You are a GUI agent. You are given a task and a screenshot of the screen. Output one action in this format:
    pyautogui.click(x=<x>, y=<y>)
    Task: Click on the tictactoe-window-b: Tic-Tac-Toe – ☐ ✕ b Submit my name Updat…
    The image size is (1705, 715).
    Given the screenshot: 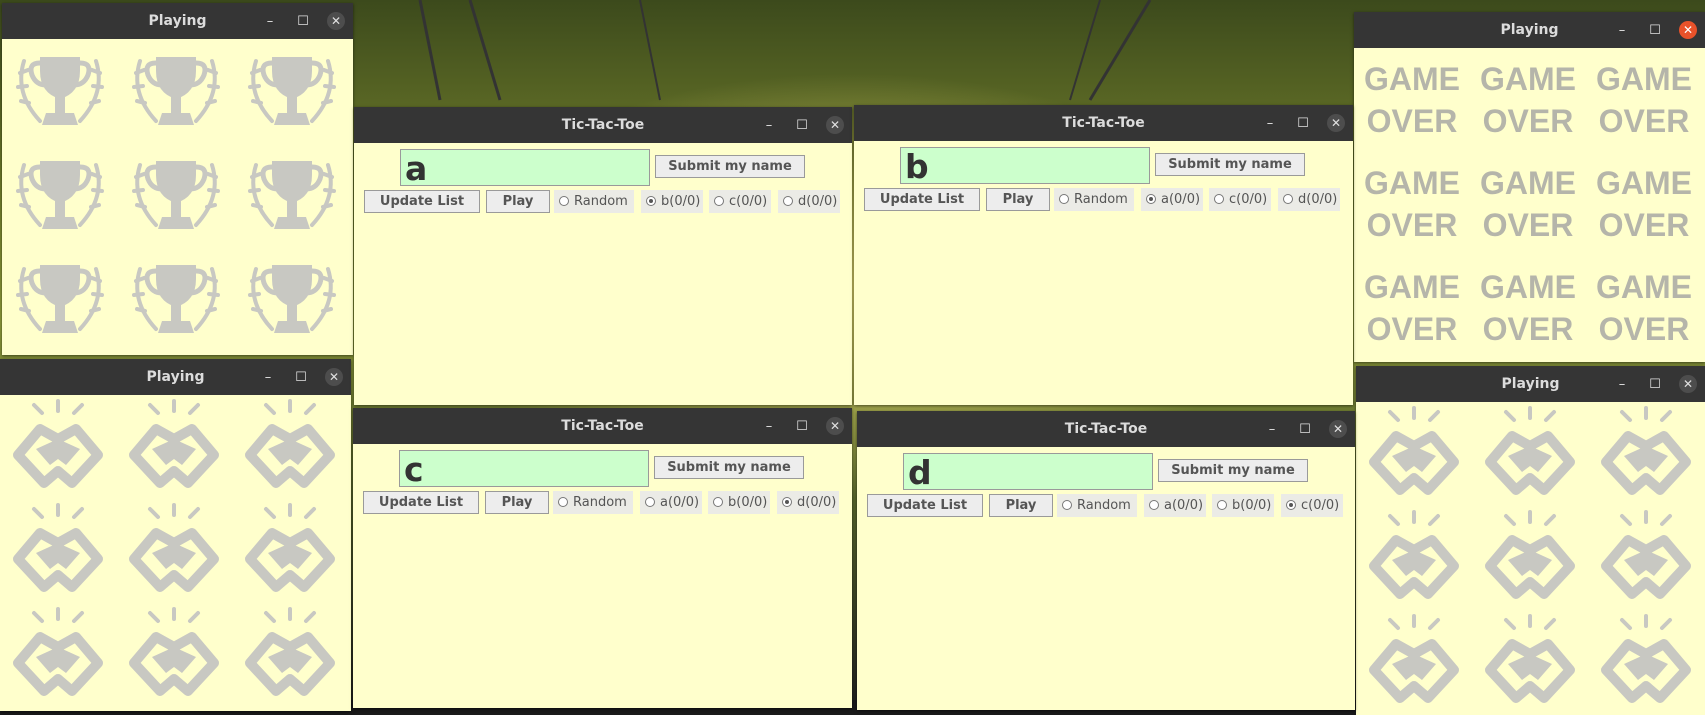 What is the action you would take?
    pyautogui.click(x=1103, y=255)
    